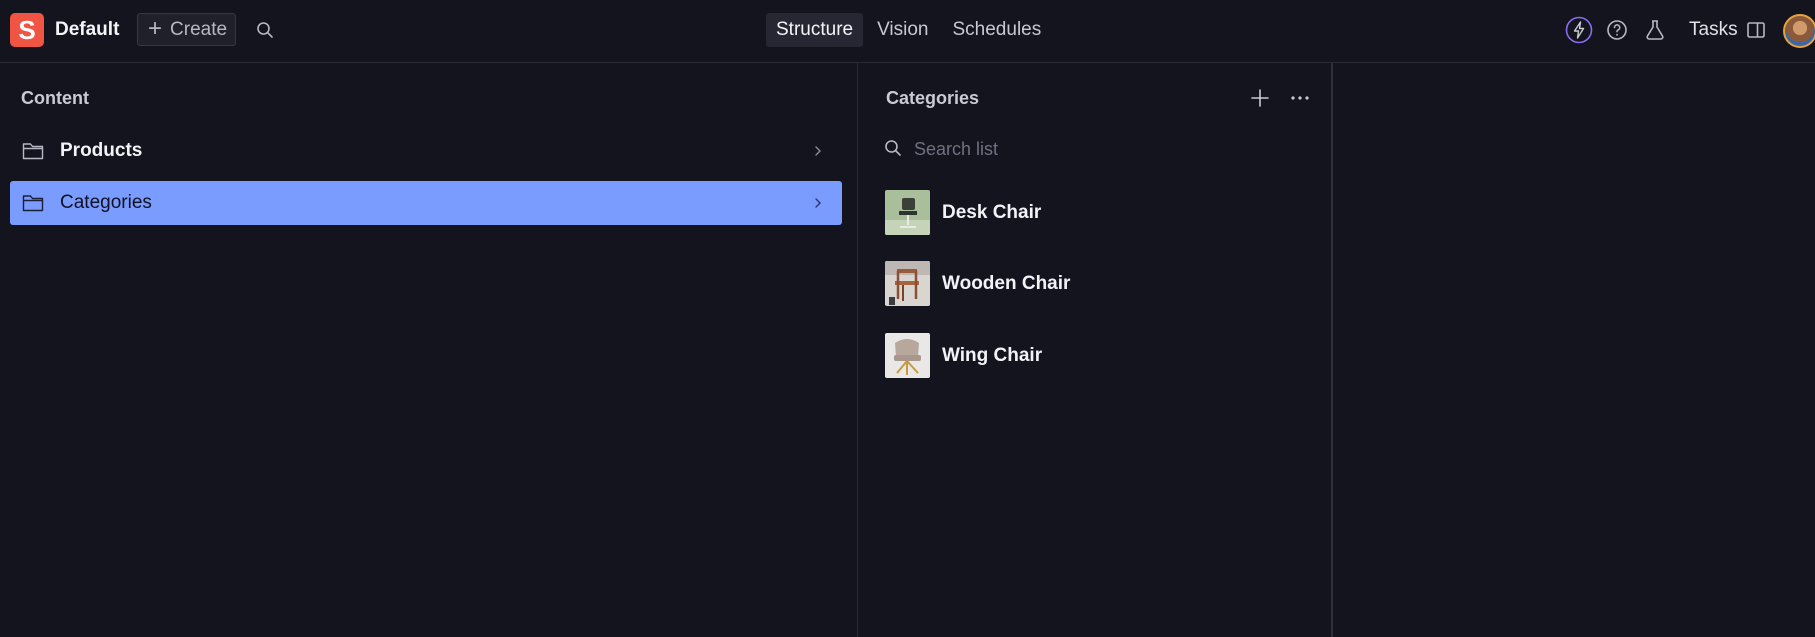 This screenshot has width=1815, height=637. I want to click on search-list-input, so click(1104, 149).